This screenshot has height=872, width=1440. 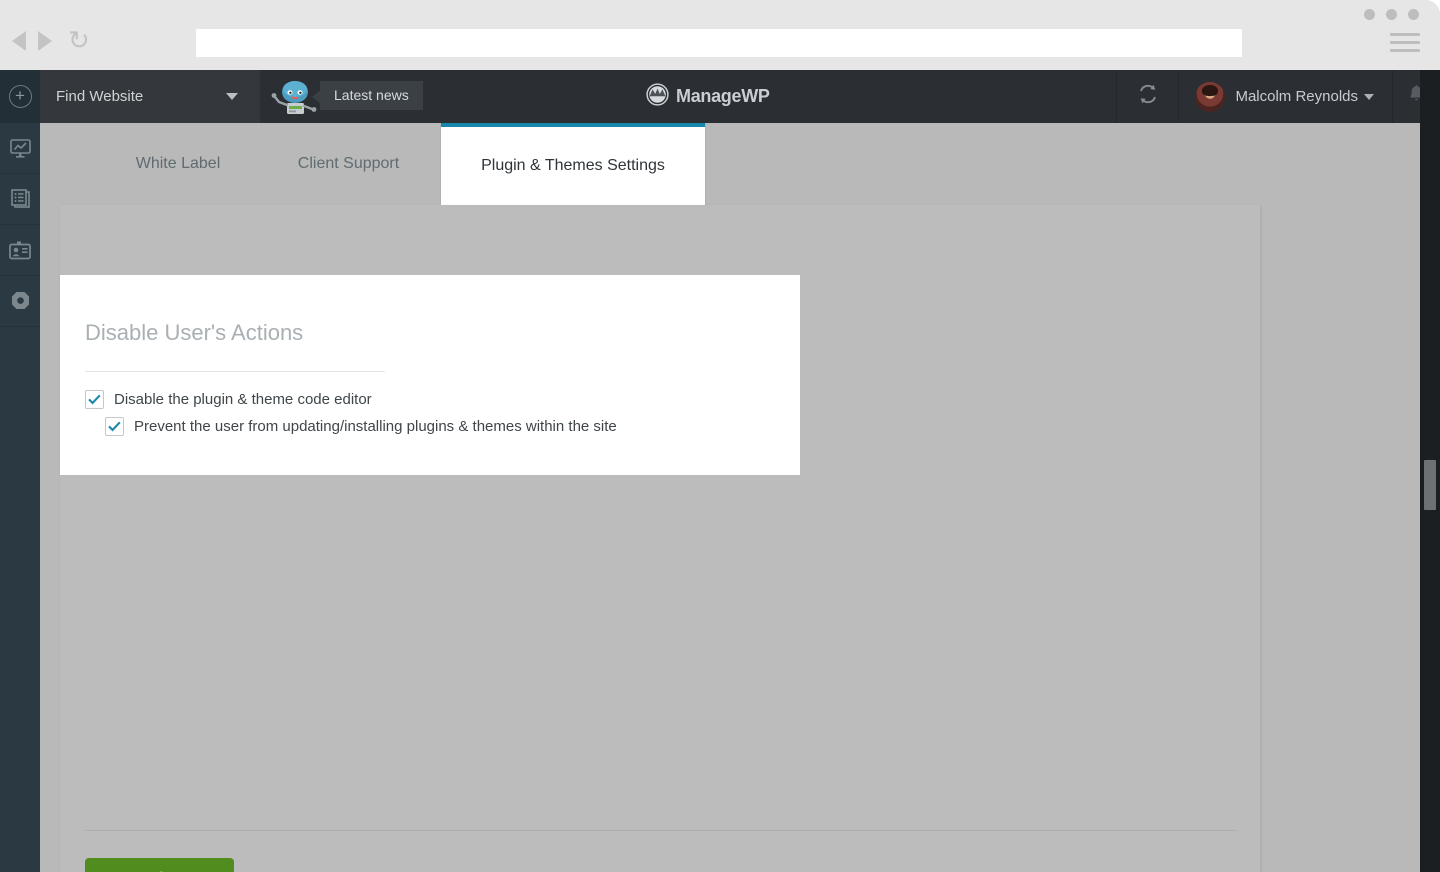 I want to click on id-badge-icon, so click(x=20, y=250).